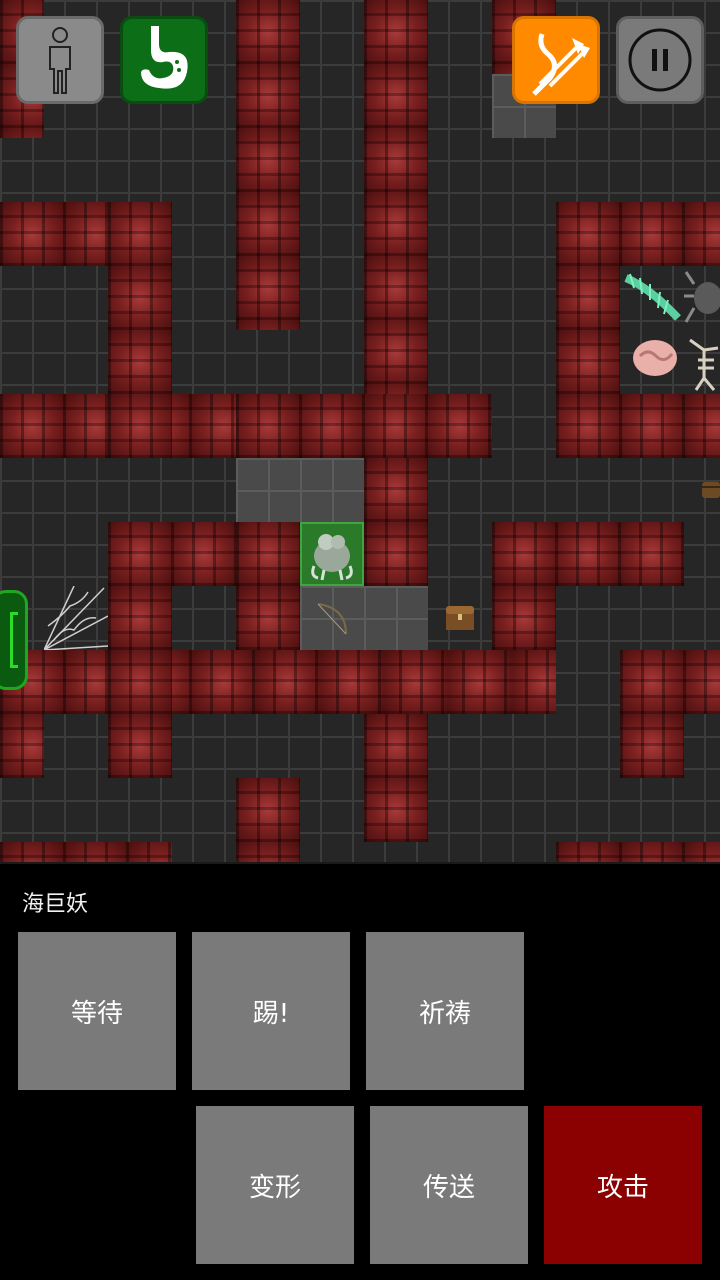 This screenshot has width=720, height=1280. What do you see at coordinates (710, 490) in the screenshot?
I see `barrel-icon` at bounding box center [710, 490].